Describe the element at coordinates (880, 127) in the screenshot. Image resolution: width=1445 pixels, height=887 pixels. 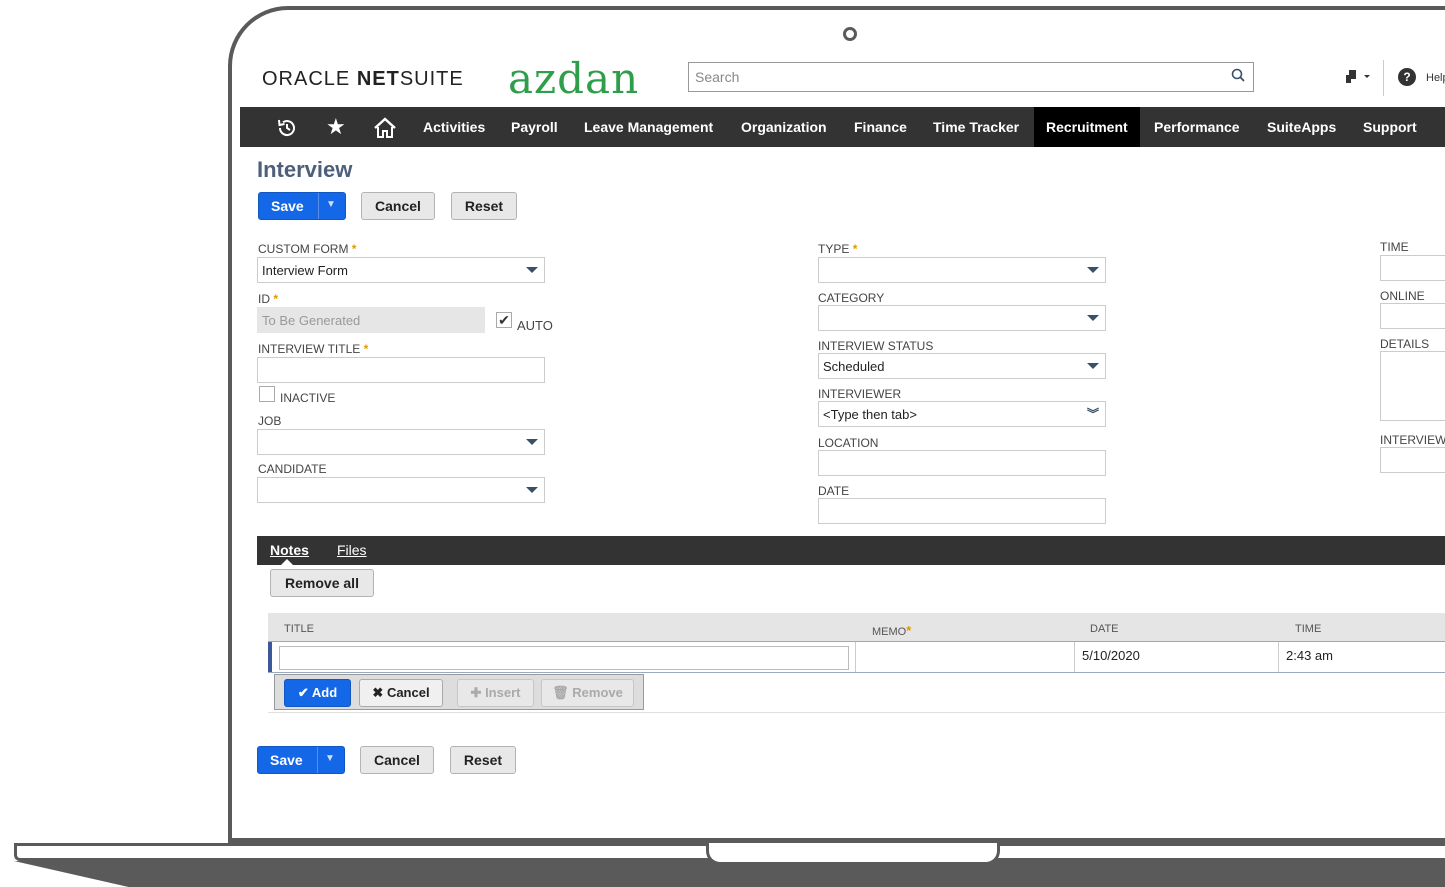
I see `nav-finance: Finance` at that location.